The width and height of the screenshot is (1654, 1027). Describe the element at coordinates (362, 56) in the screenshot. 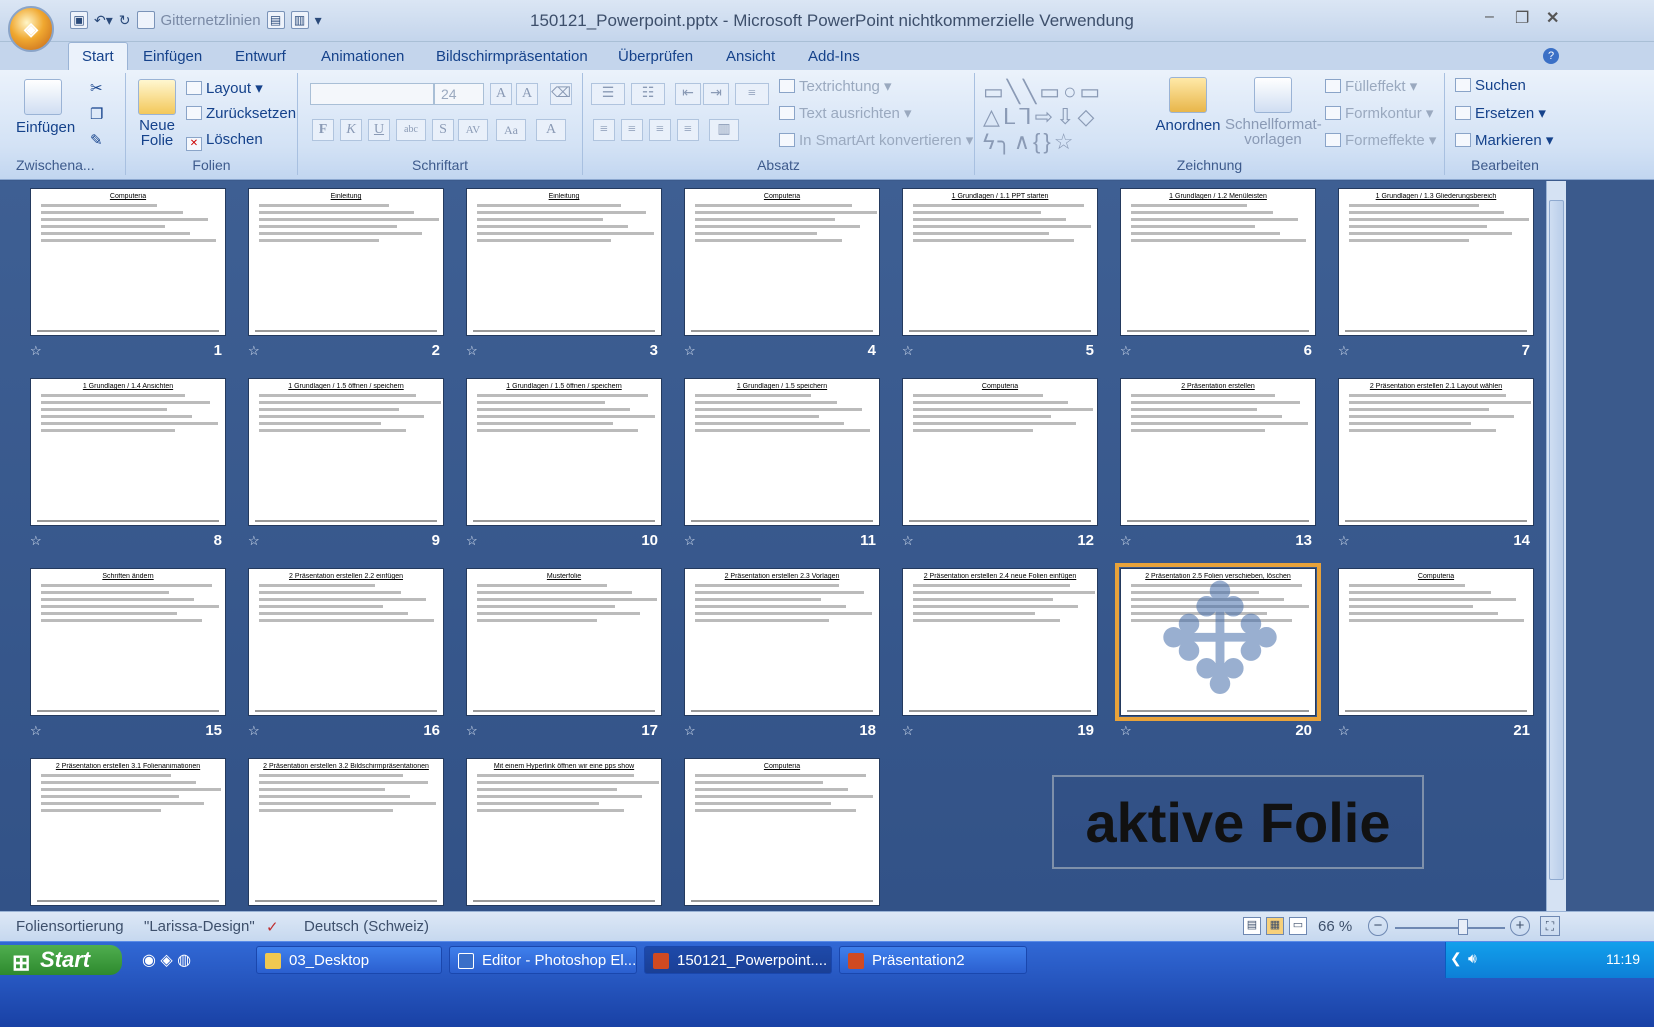

I see `tab-animationen: Animationen` at that location.